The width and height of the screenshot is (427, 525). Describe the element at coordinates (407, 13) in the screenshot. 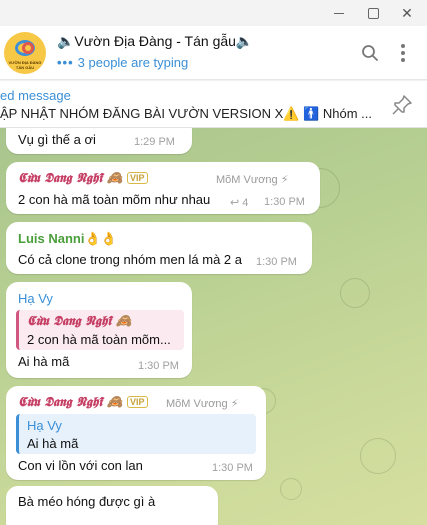

I see `close-icon: ✕` at that location.